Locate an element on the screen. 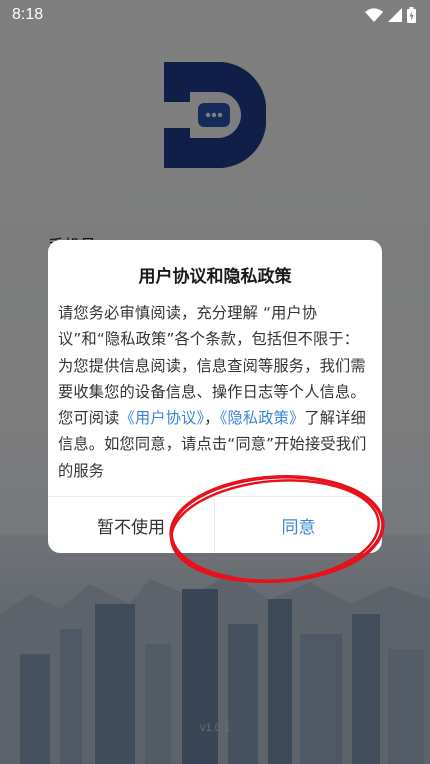 This screenshot has height=764, width=430. privacy-policy-link: 《隐私政策》 is located at coordinates (262, 418).